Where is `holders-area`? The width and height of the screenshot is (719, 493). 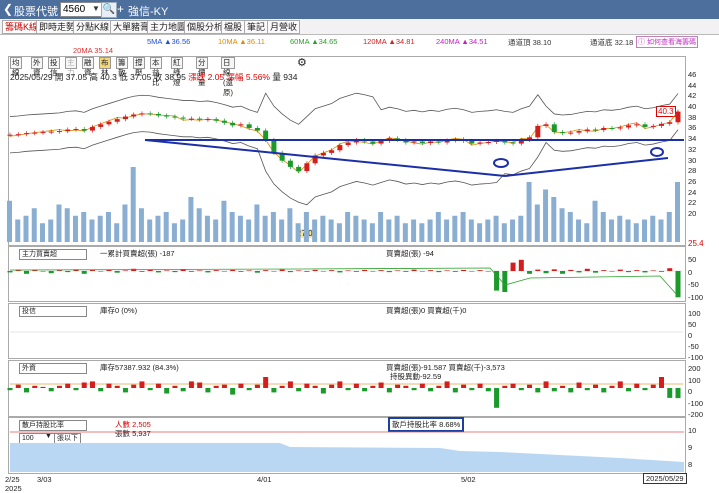 holders-area is located at coordinates (347, 457).